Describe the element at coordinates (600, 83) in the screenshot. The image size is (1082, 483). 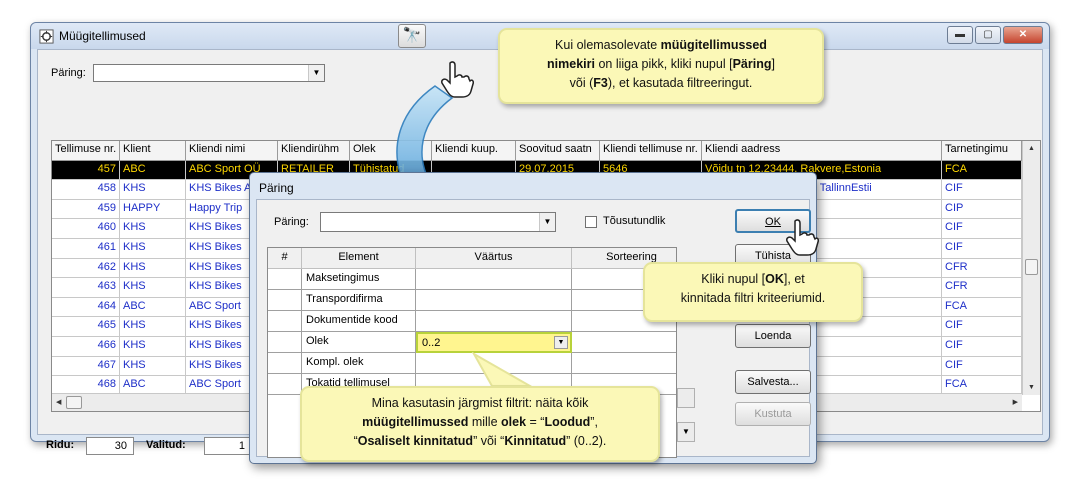
I see `callout-bold: F3` at that location.